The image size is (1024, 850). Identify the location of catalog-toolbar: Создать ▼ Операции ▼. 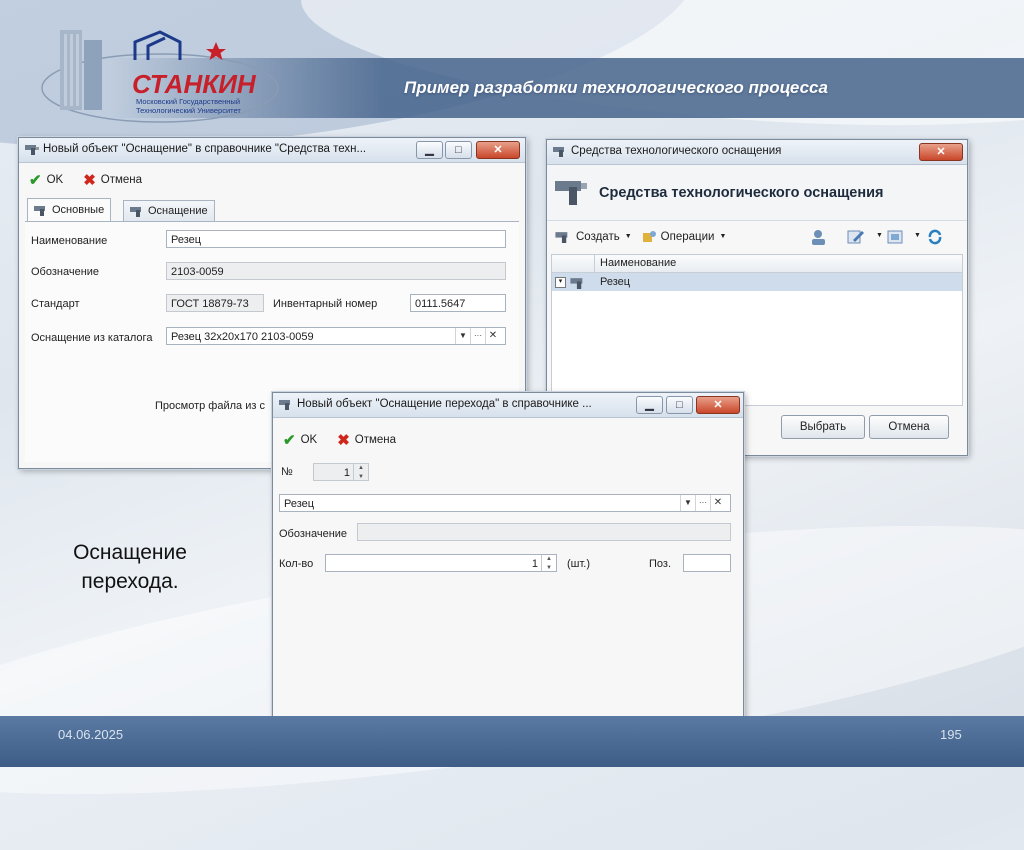
(640, 236).